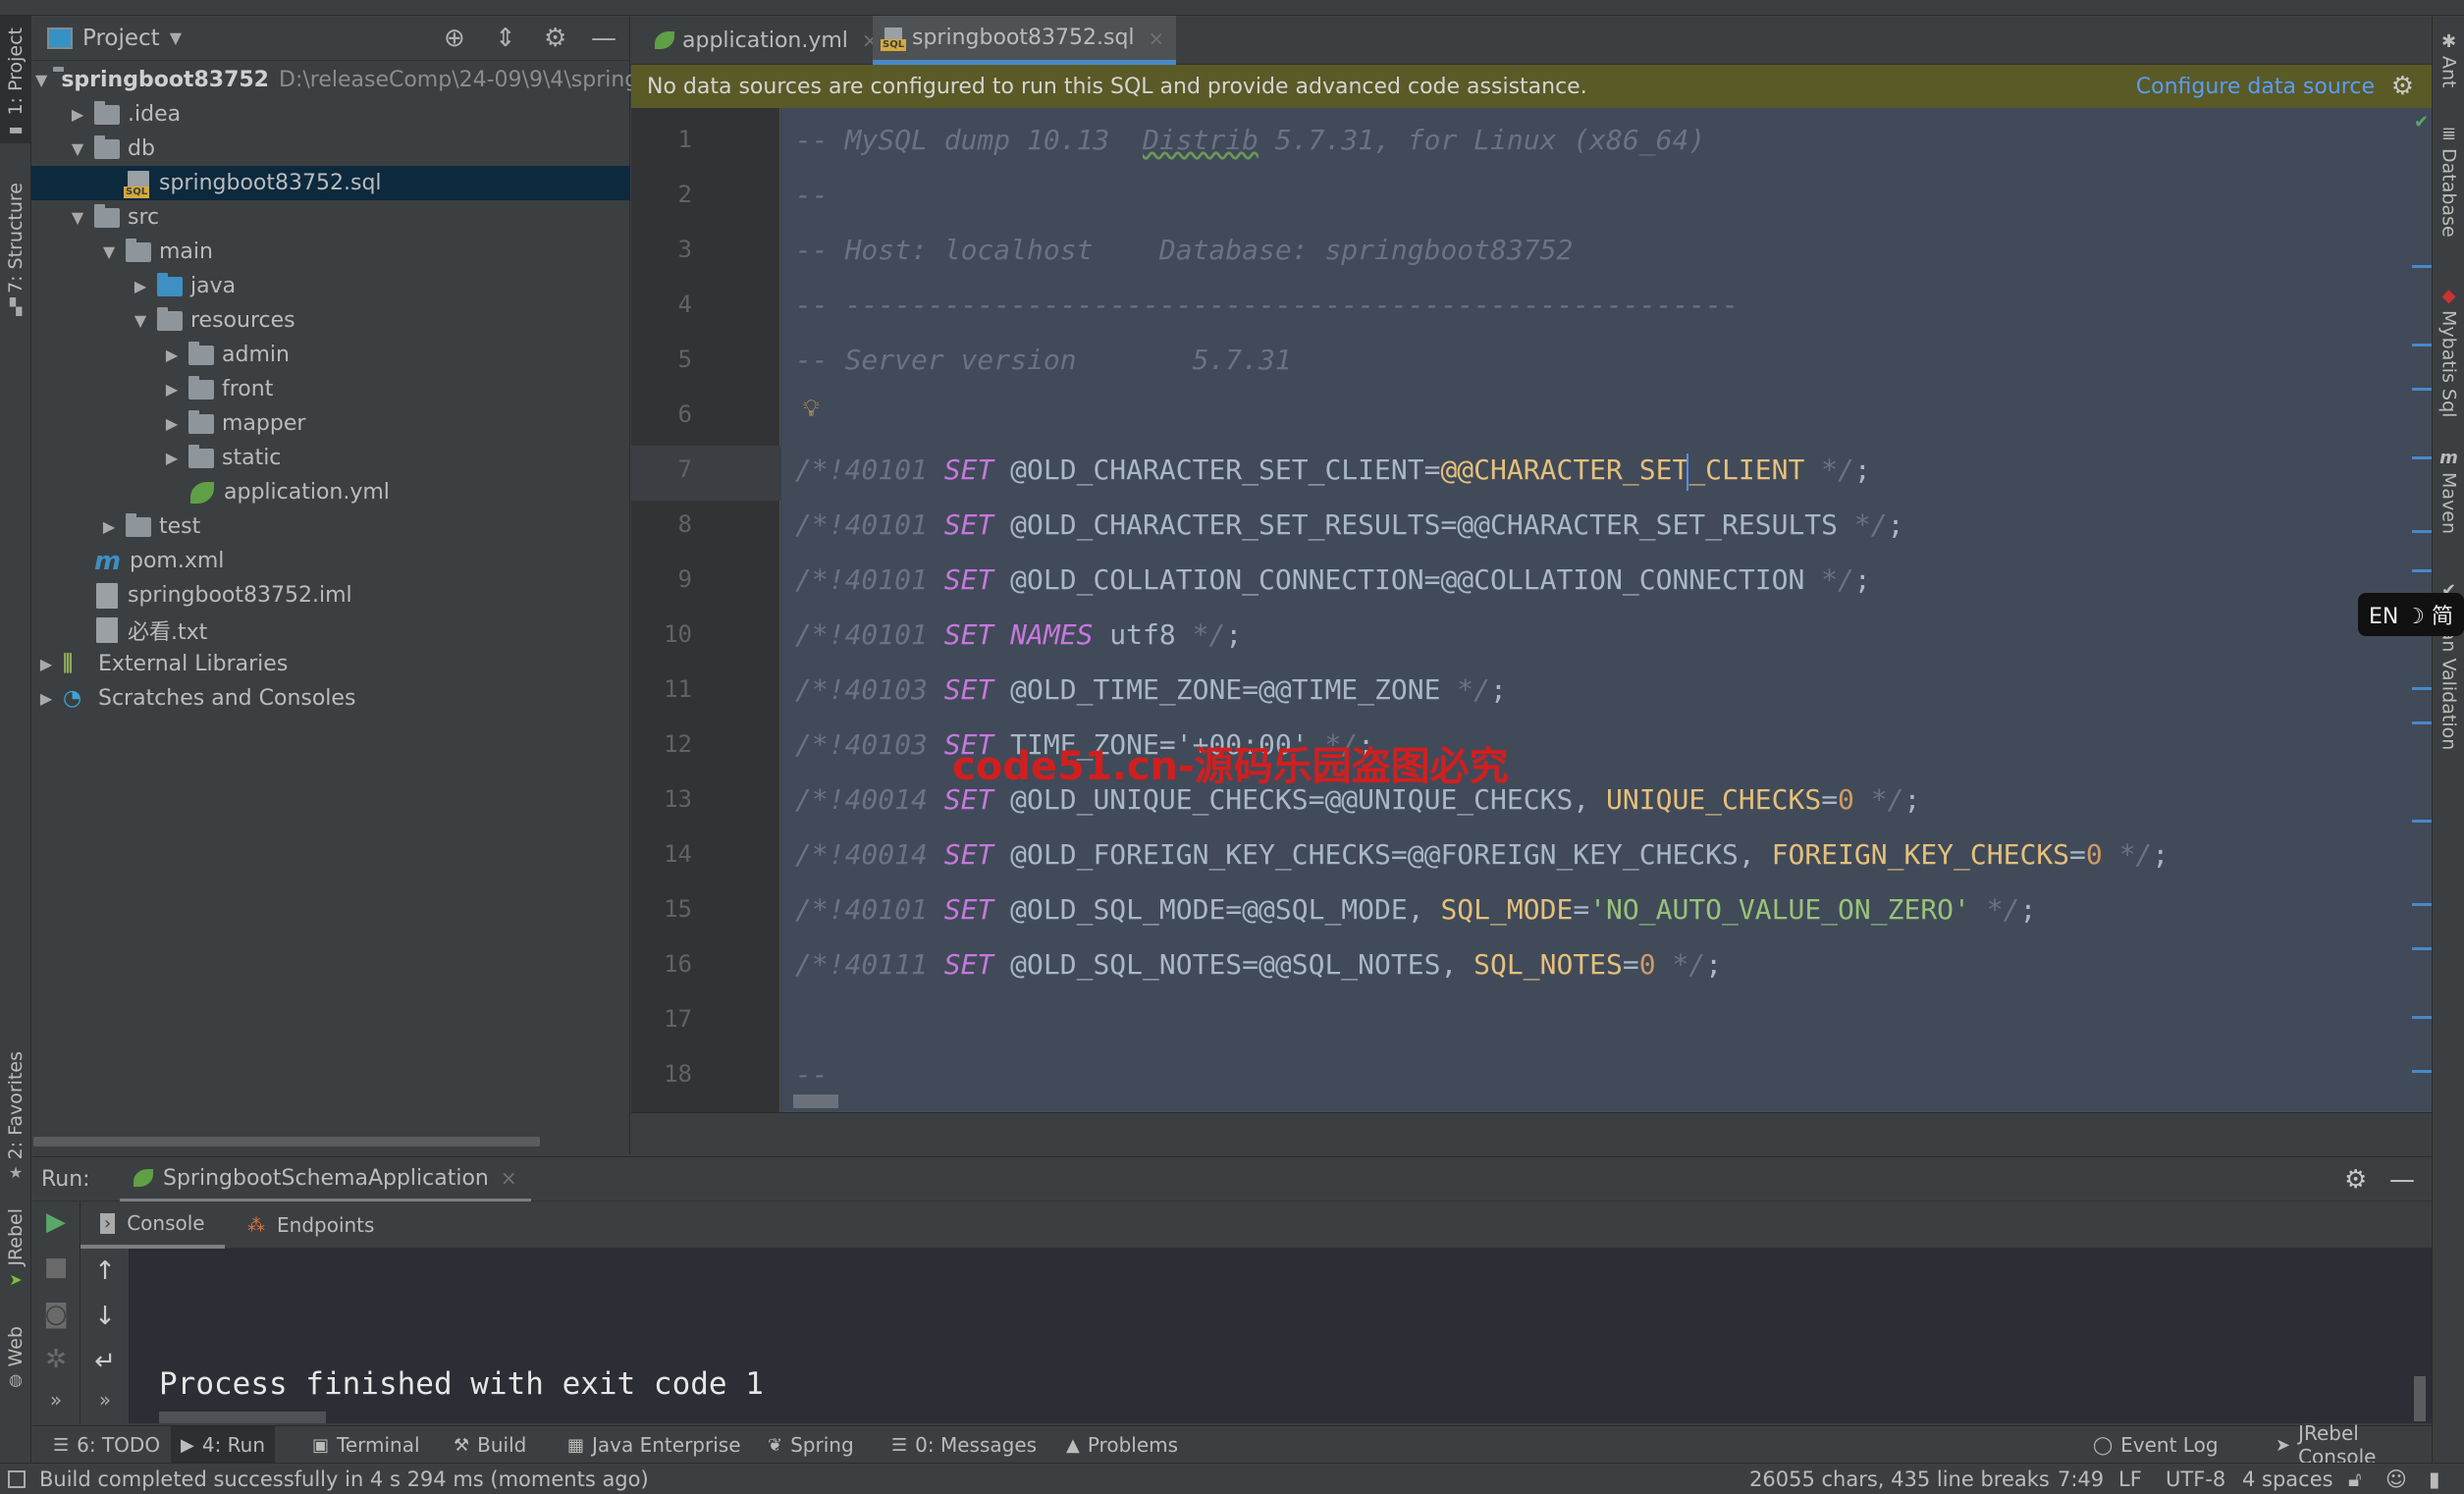  Describe the element at coordinates (2255, 87) in the screenshot. I see `configure-data-source-link: Configure data source` at that location.